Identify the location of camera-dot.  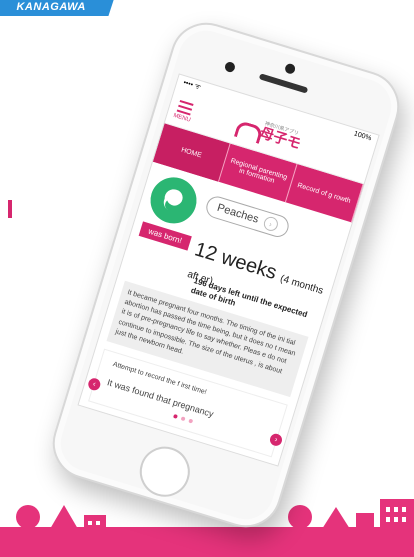
(290, 68).